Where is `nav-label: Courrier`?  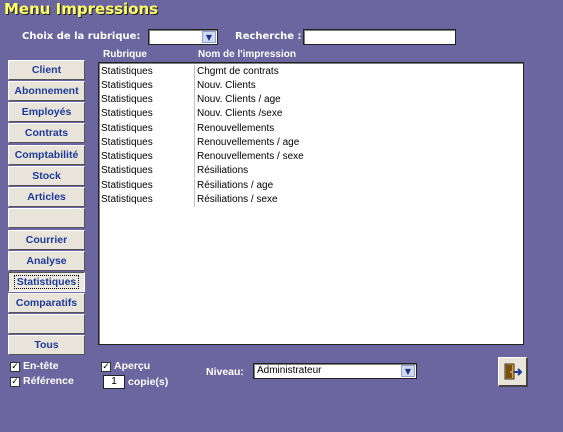
nav-label: Courrier is located at coordinates (46, 240).